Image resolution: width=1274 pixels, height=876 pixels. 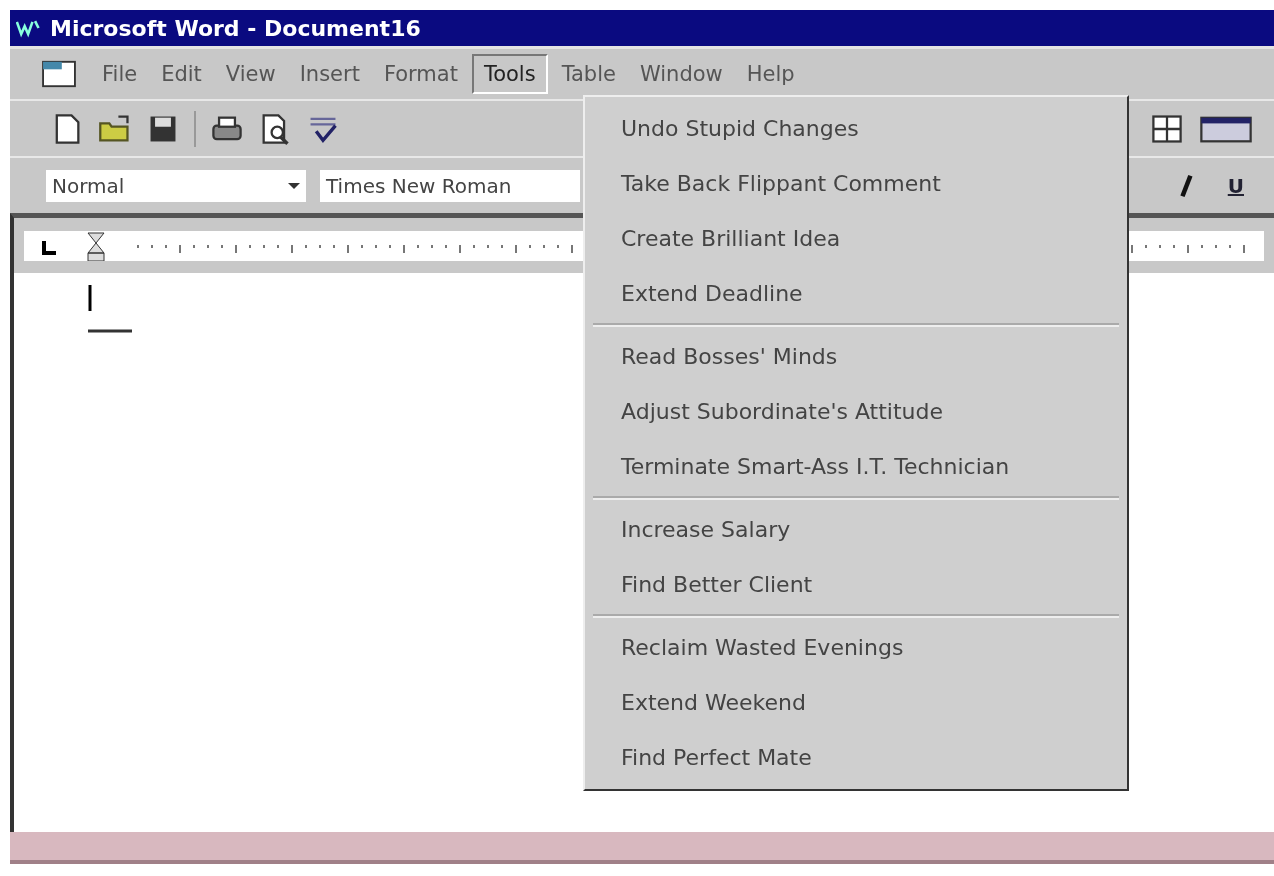 I want to click on menu-item: Extend Deadline, so click(x=856, y=293).